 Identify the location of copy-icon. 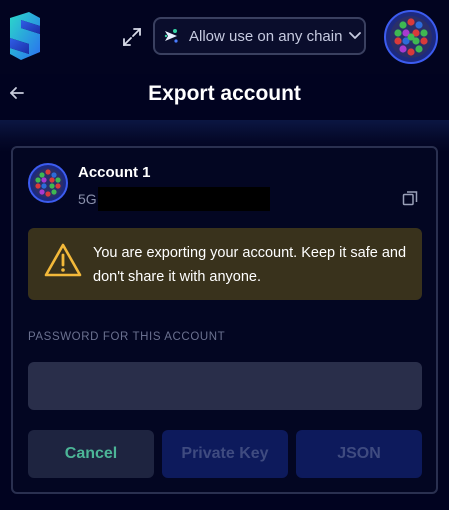
(410, 198).